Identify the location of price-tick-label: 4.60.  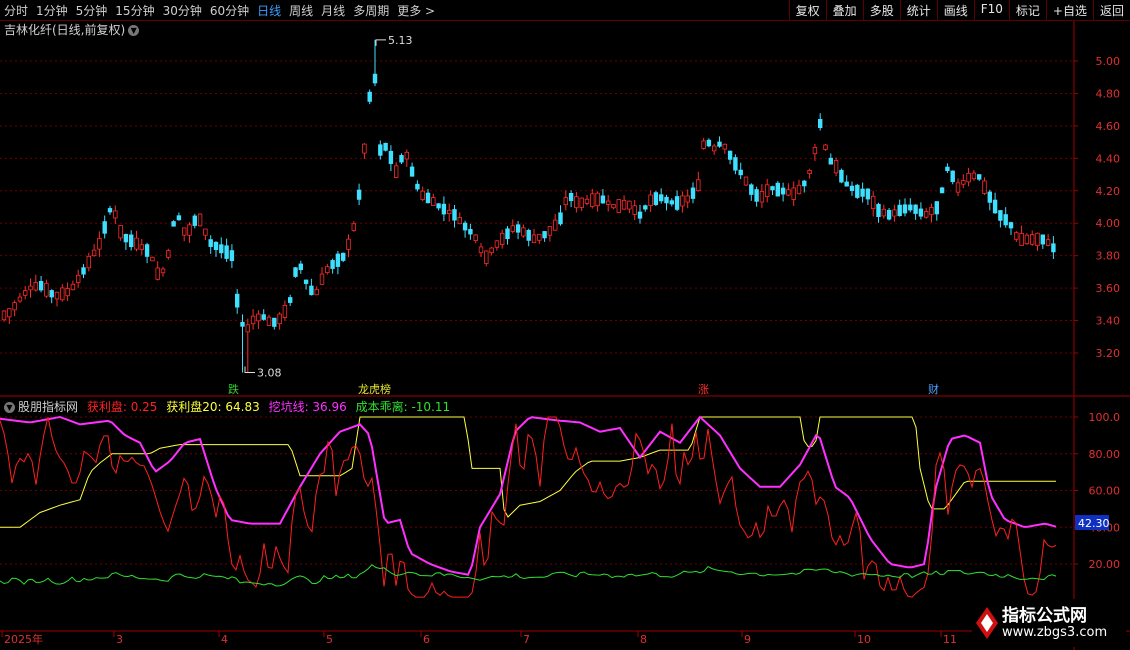
(1108, 126).